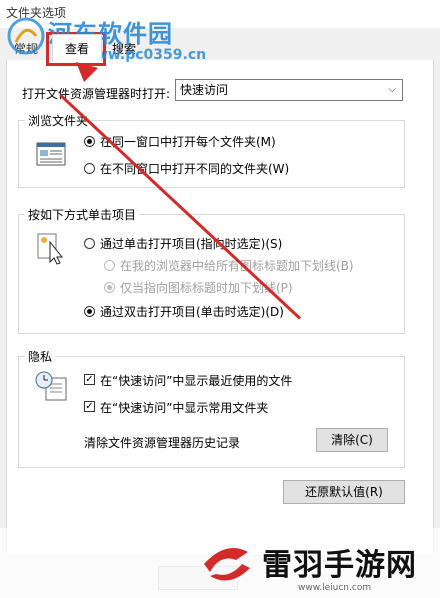  I want to click on open-explorer-value: 快速访问, so click(204, 90).